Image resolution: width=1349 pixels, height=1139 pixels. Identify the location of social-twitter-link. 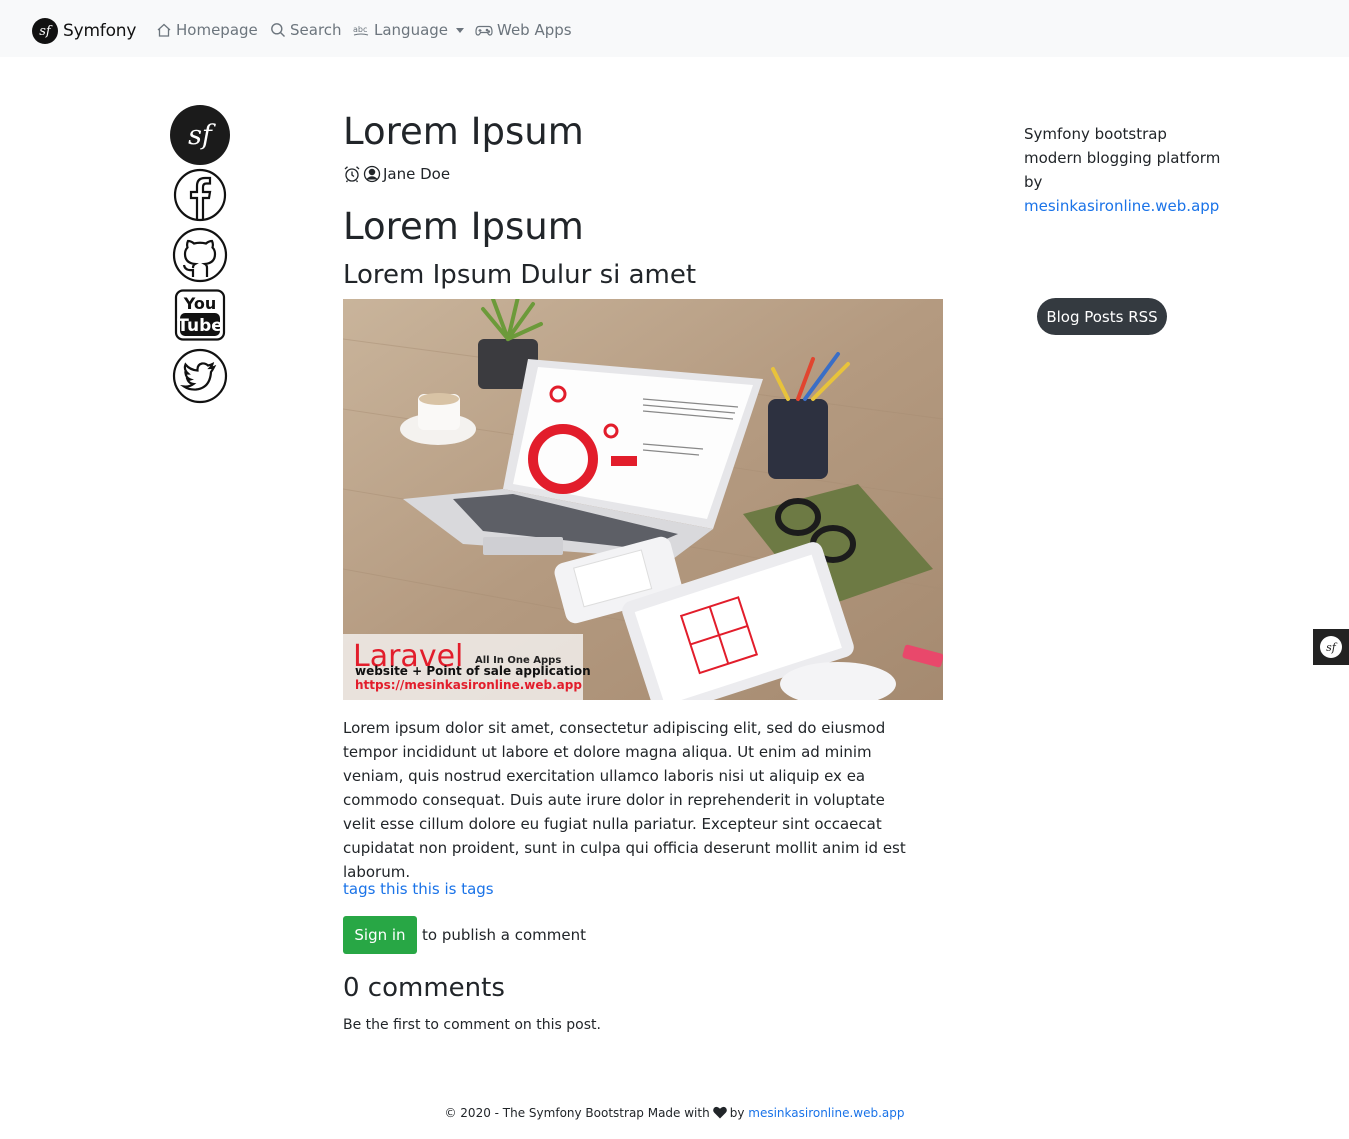
(200, 376).